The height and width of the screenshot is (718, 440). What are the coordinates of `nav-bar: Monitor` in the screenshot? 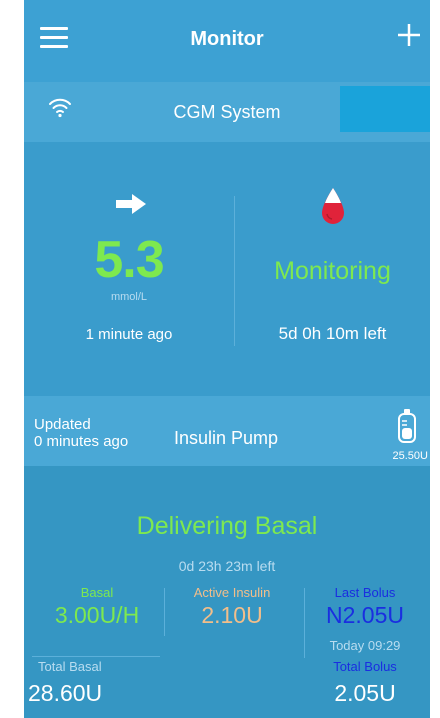 It's located at (227, 41).